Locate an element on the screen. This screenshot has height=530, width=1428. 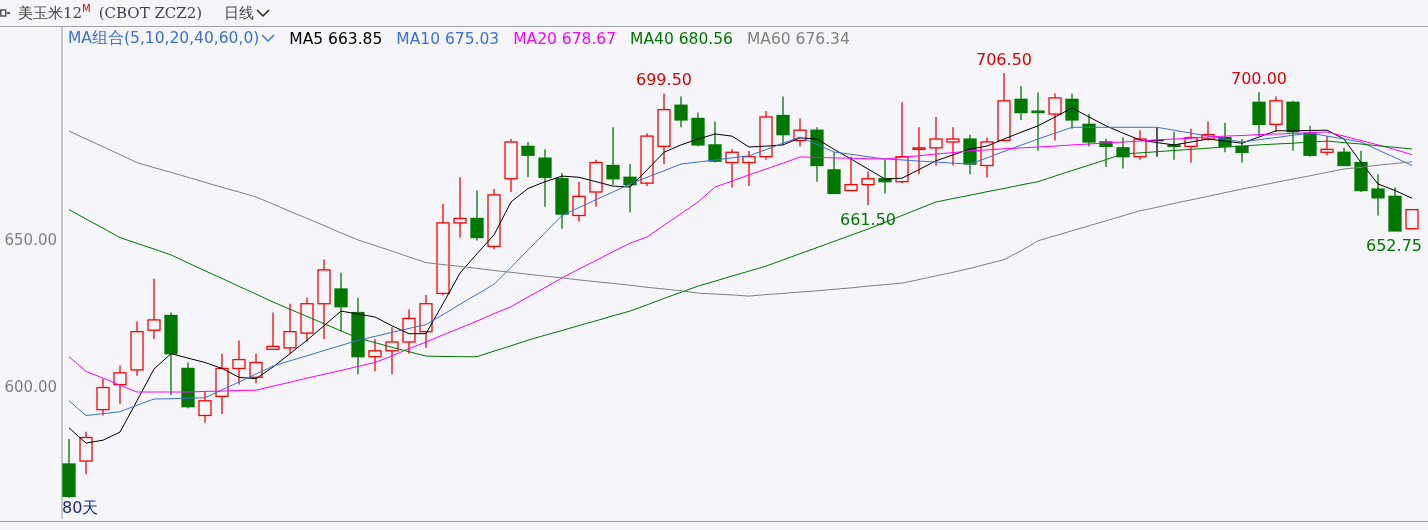
price-label: 699.50 is located at coordinates (664, 80).